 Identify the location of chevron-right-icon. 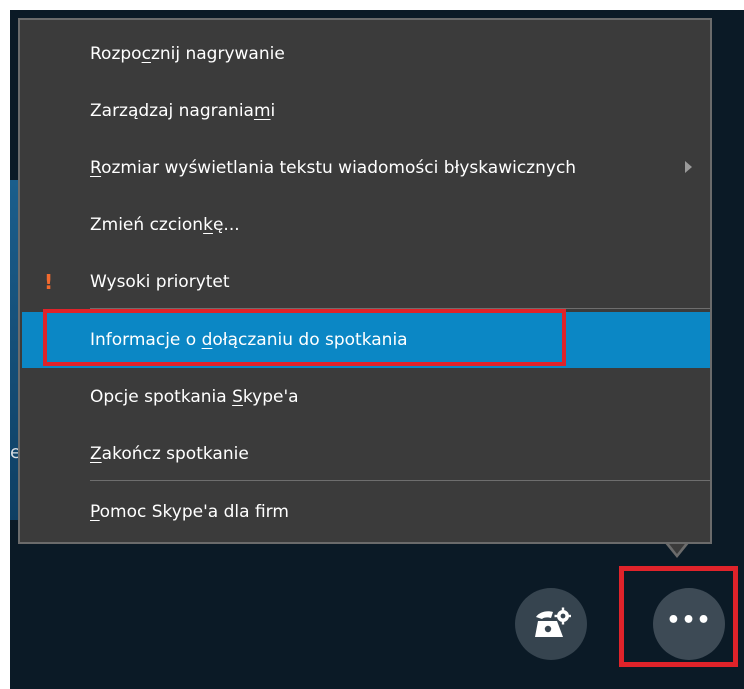
(688, 167).